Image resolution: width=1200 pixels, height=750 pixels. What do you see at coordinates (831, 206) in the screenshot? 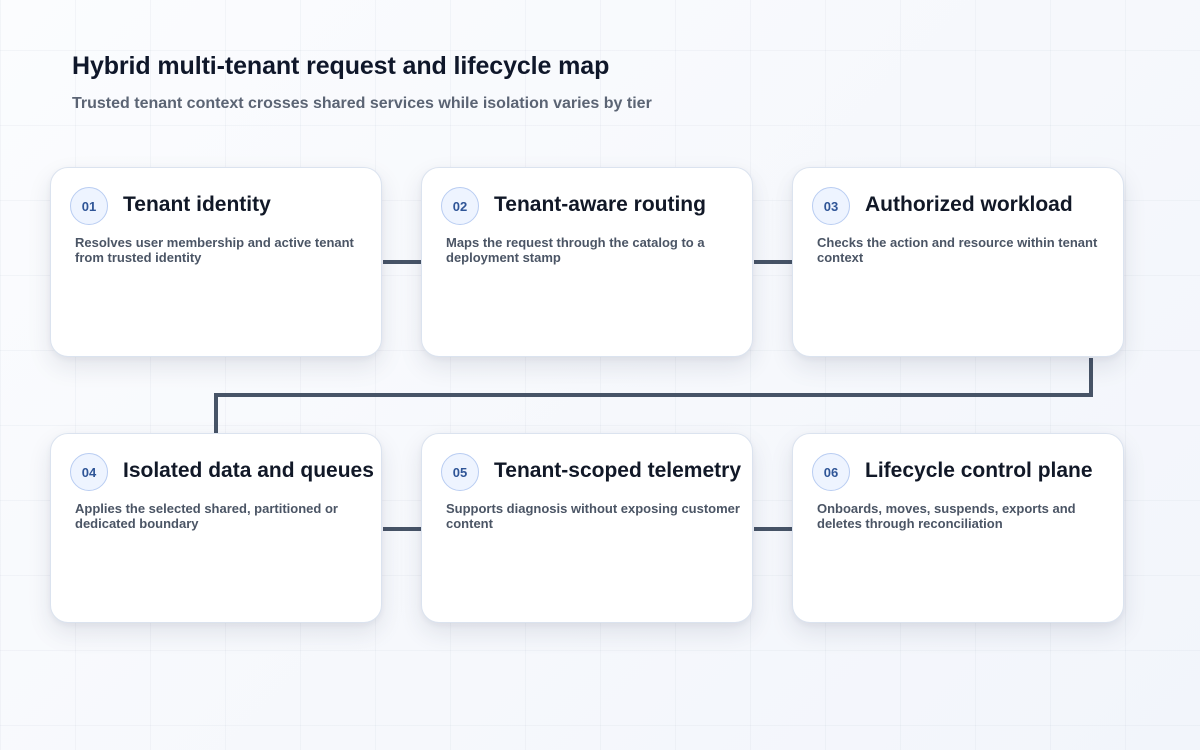
I see `step-number-badge: 03` at bounding box center [831, 206].